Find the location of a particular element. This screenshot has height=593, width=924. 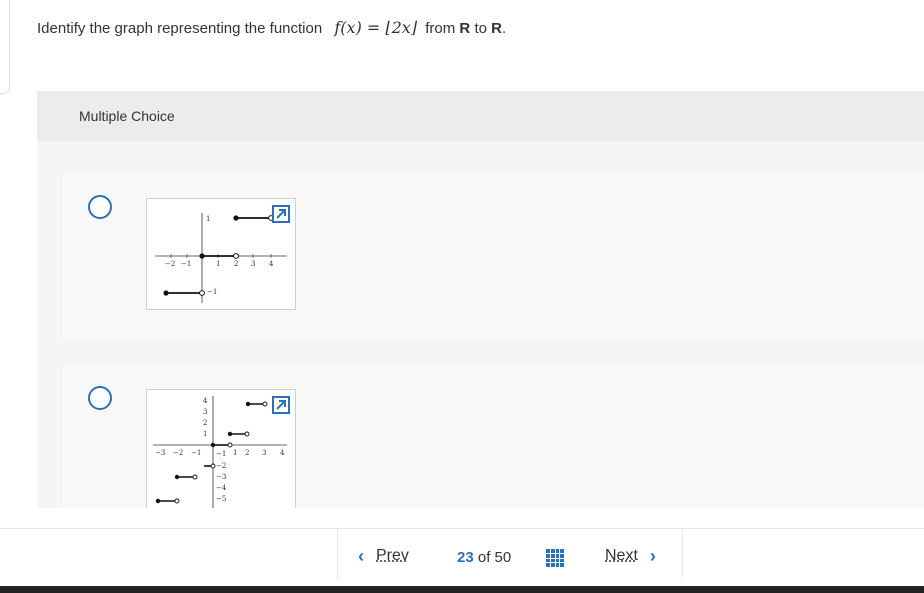

panel-title: Multiple Choice is located at coordinates (127, 116).